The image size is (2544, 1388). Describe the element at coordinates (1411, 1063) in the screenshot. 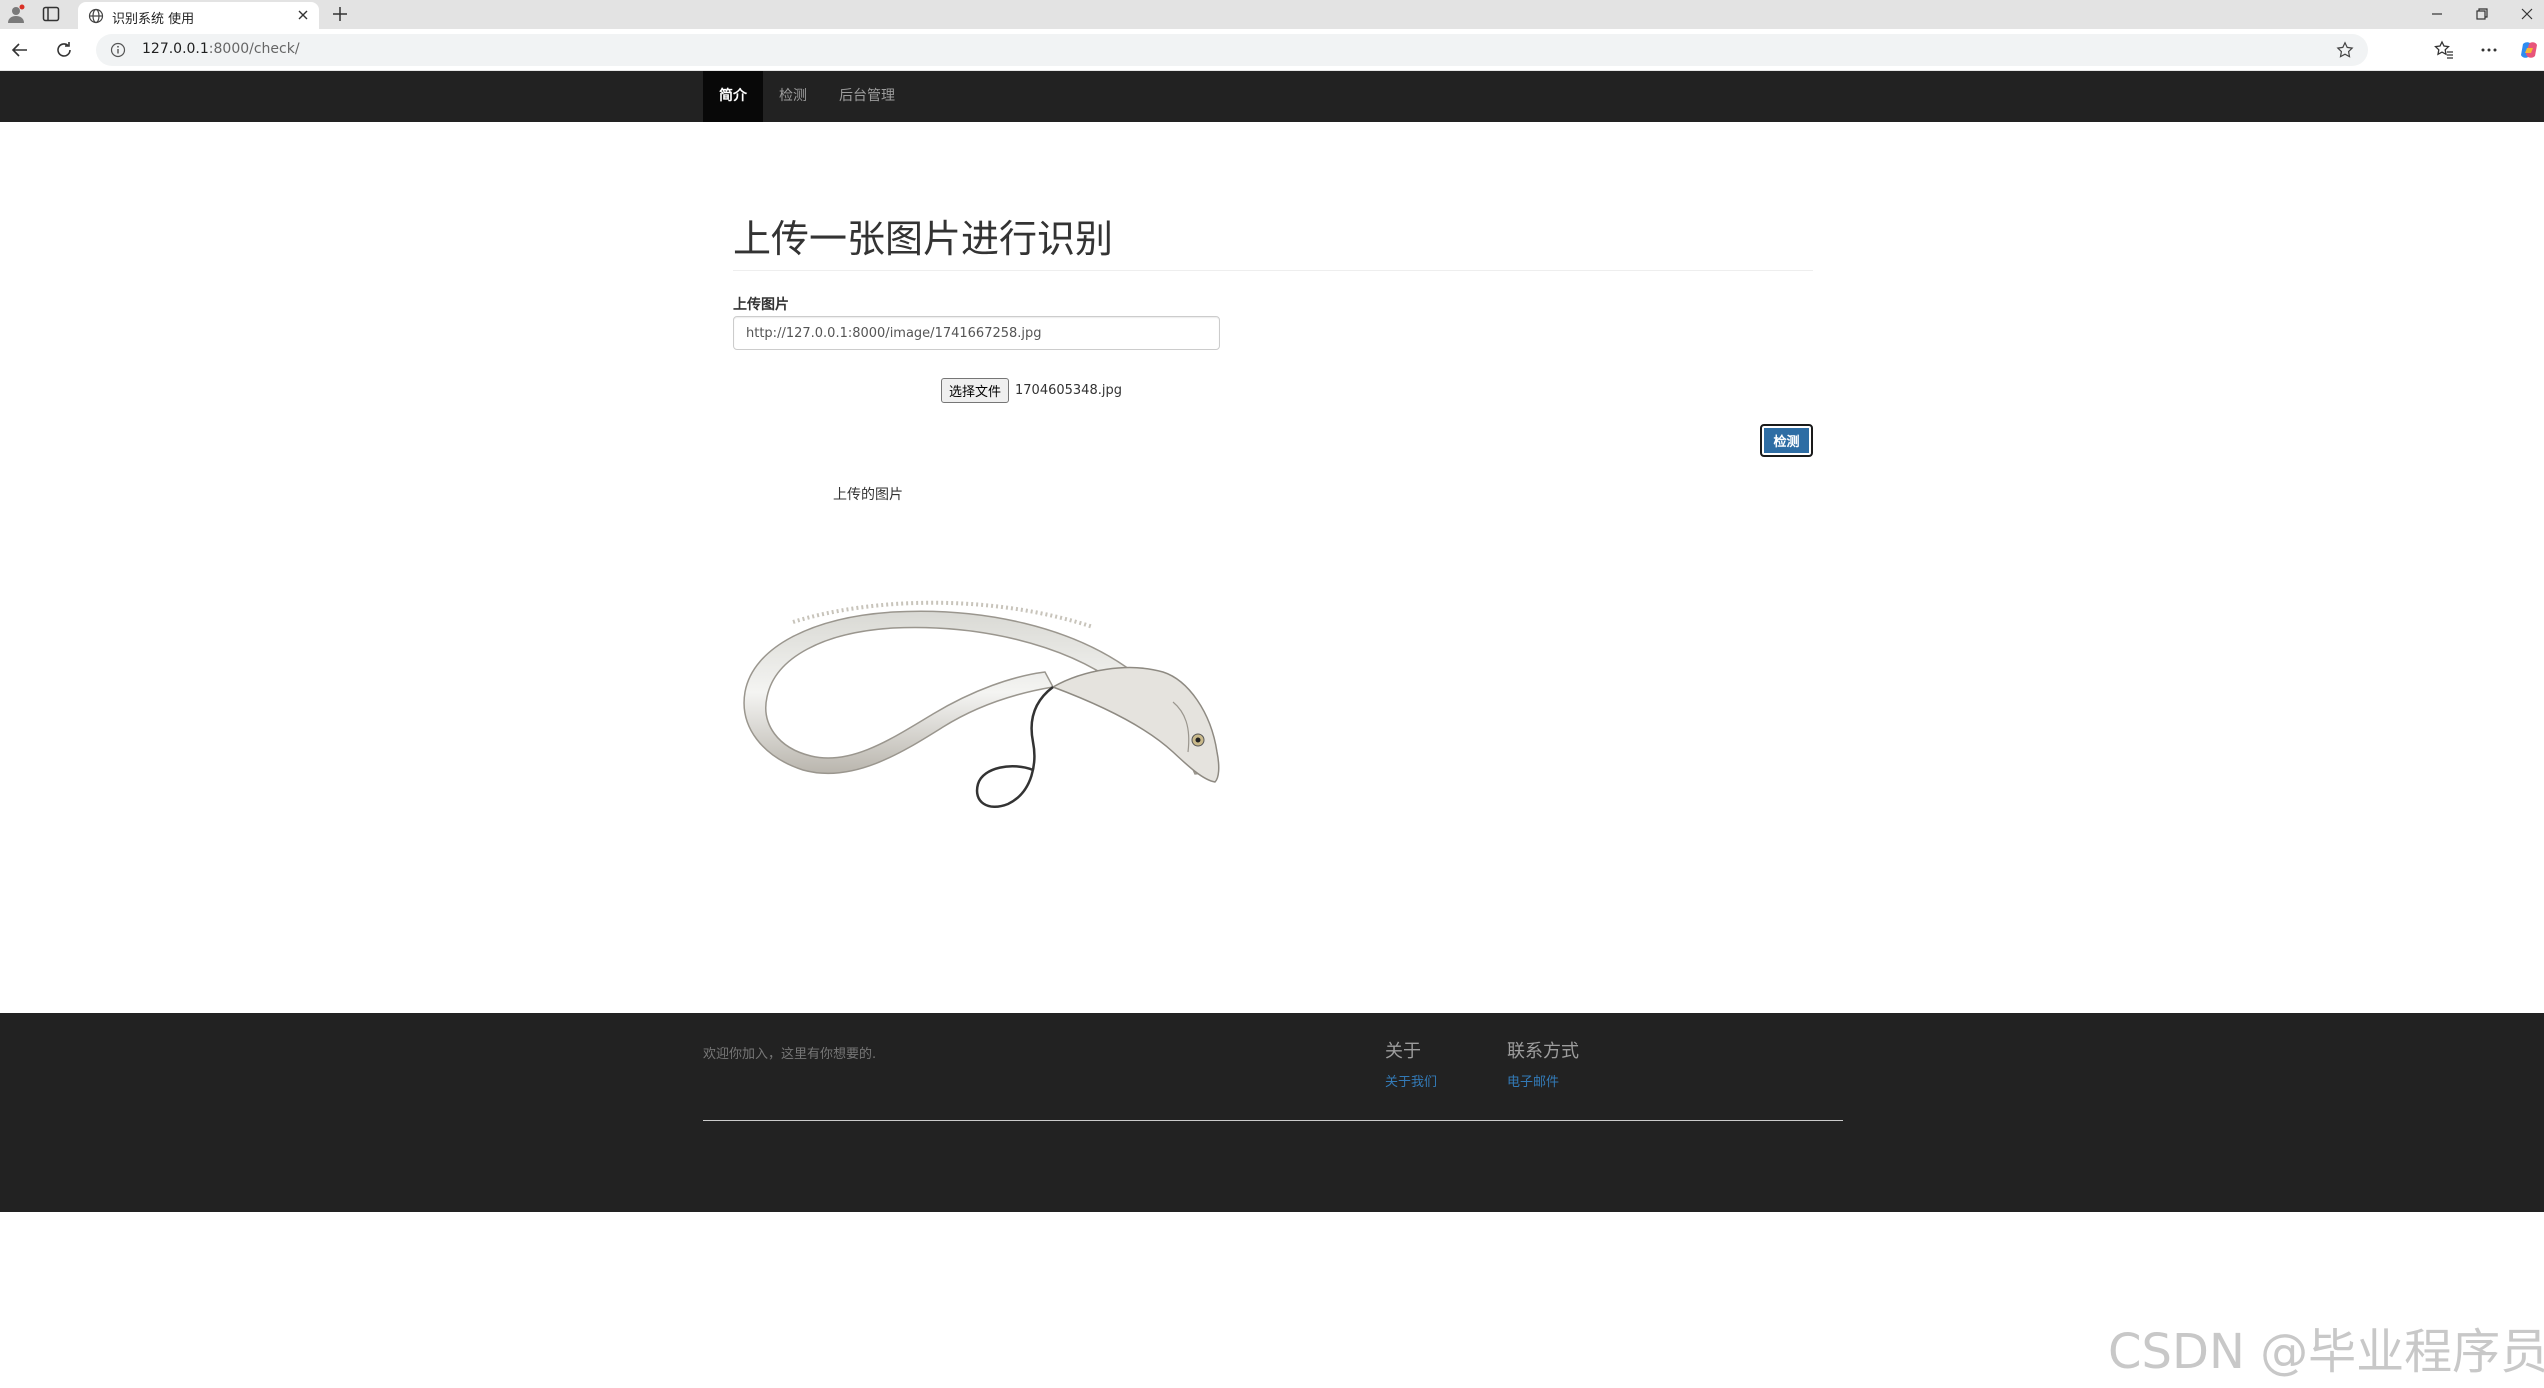

I see `footer-about-column: 关于 关于我们` at that location.